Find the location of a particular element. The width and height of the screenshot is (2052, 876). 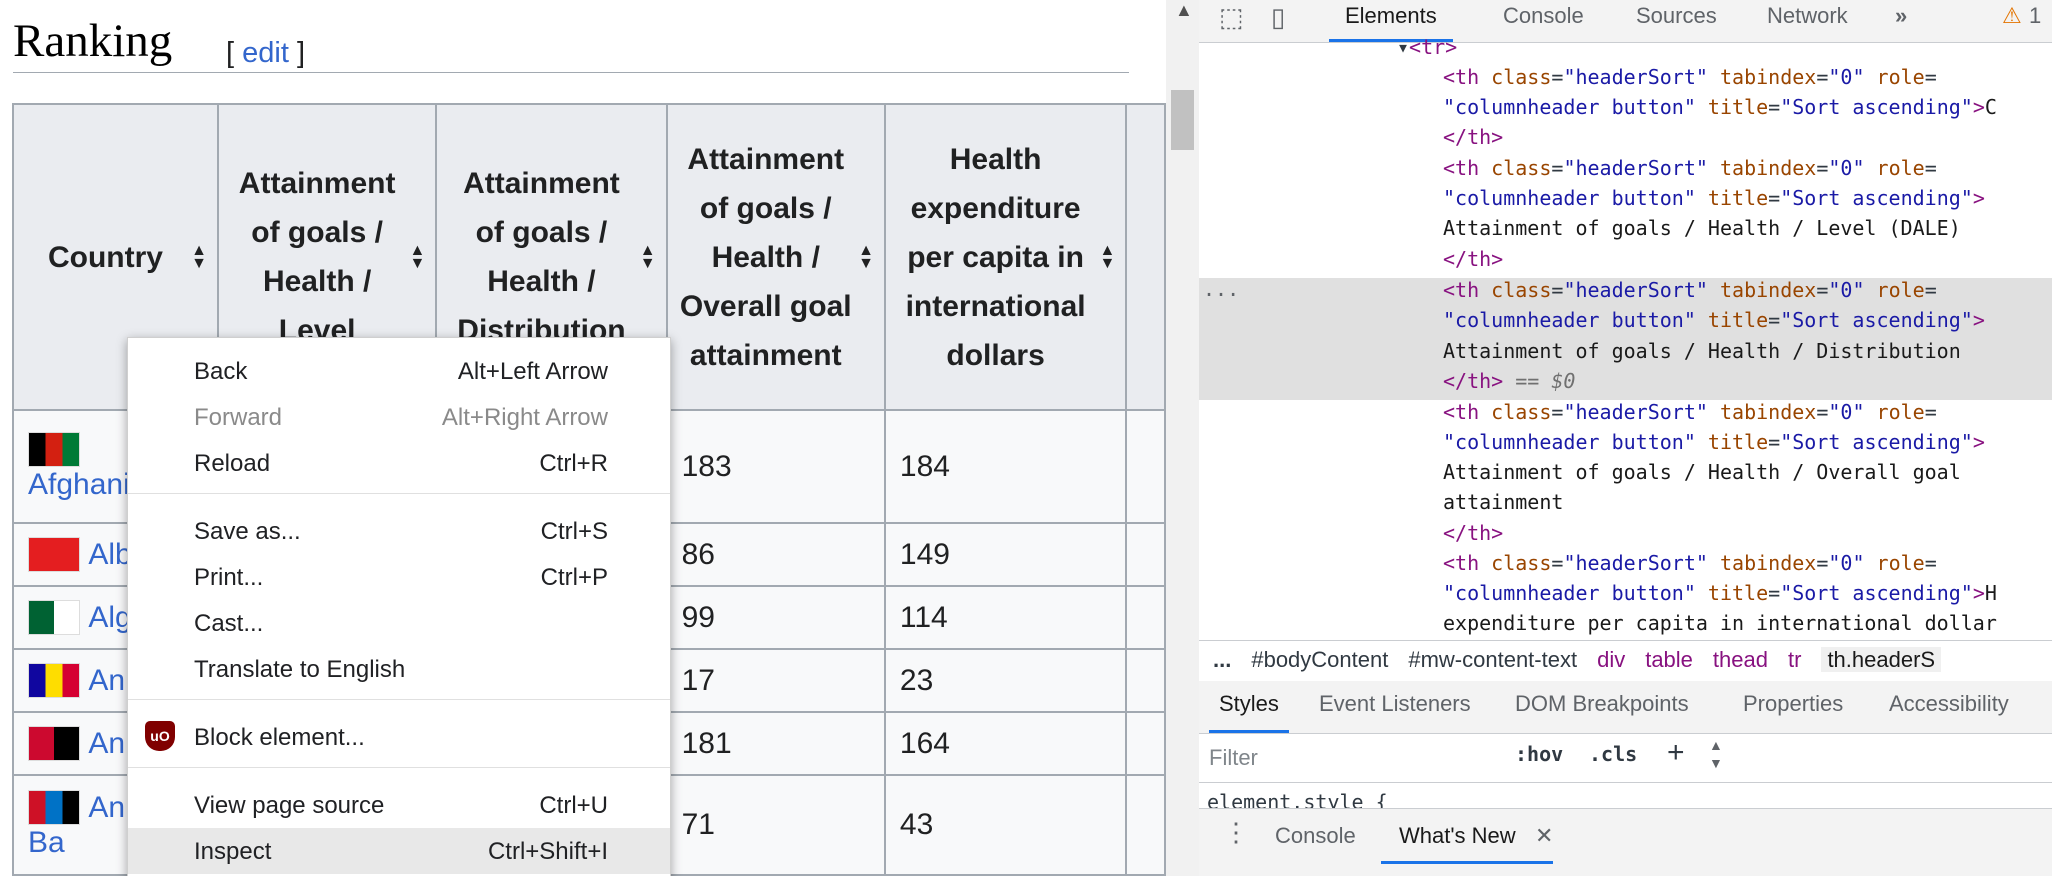

tab-console: Console is located at coordinates (1543, 21).